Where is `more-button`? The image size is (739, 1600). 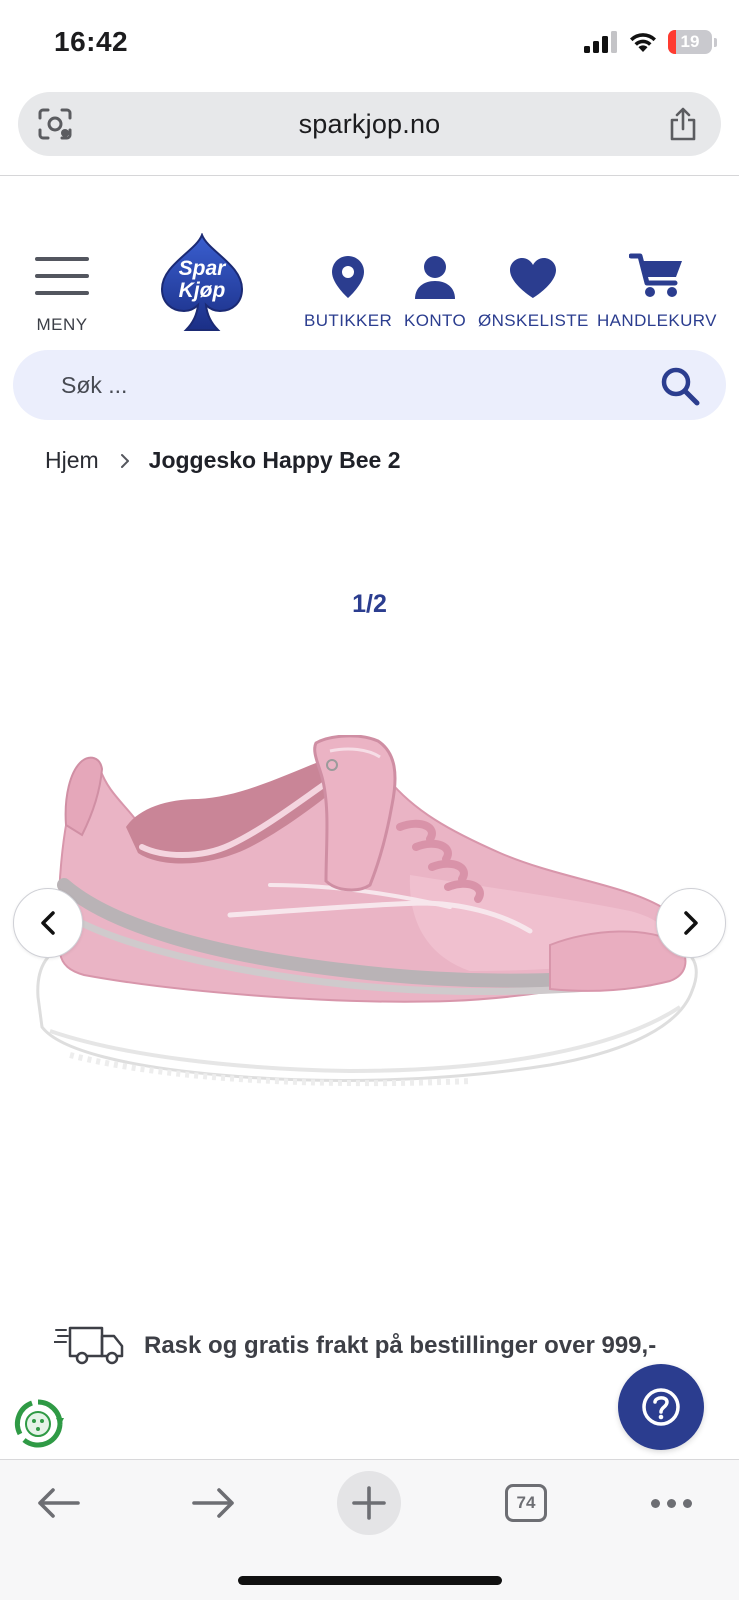
more-button is located at coordinates (671, 1503).